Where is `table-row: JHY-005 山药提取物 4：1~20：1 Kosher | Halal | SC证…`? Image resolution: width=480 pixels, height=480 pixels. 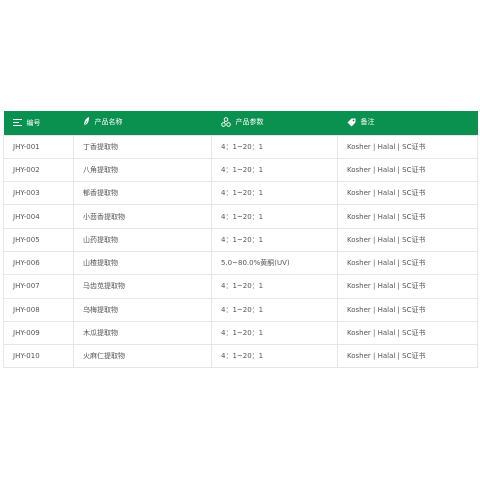 table-row: JHY-005 山药提取物 4：1~20：1 Kosher | Halal | SC证… is located at coordinates (240, 239).